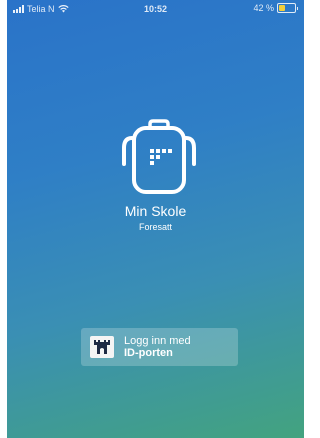  I want to click on battery-icon, so click(286, 8).